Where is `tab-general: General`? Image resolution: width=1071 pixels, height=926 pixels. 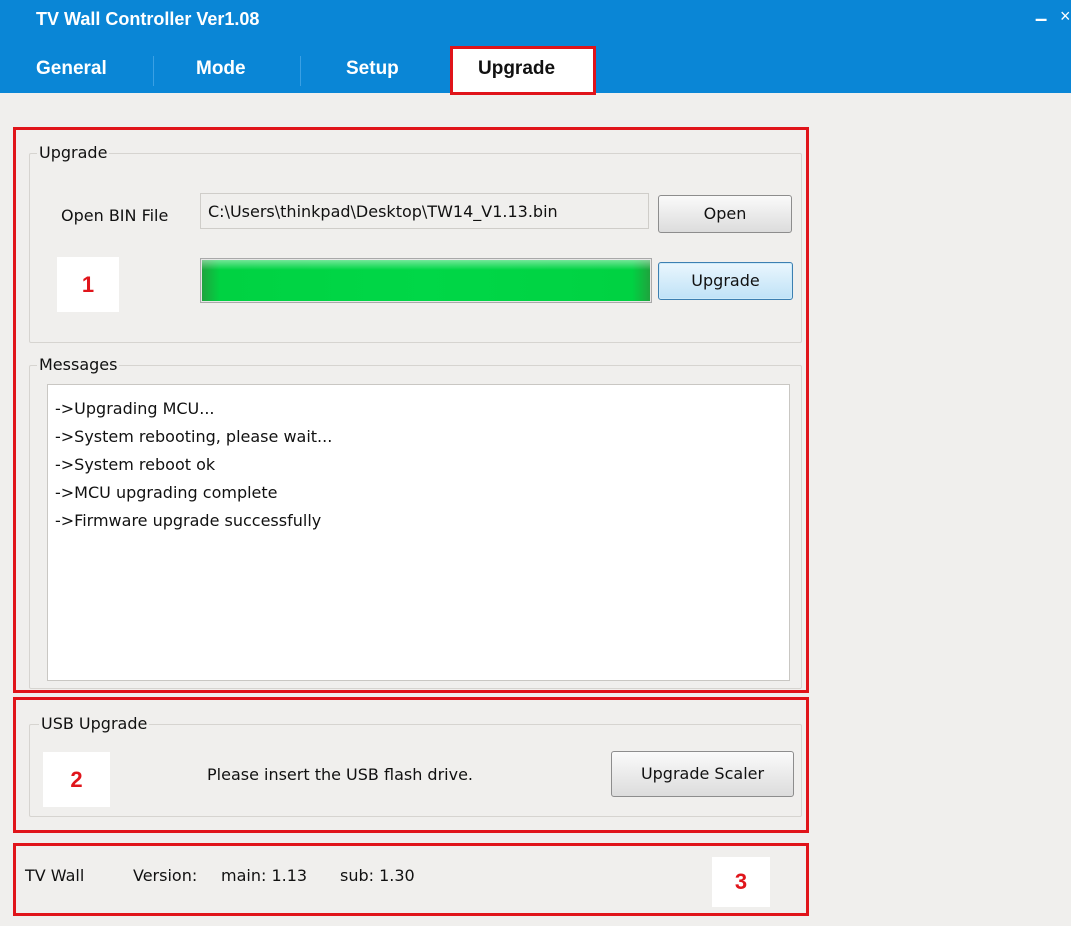
tab-general: General is located at coordinates (71, 69).